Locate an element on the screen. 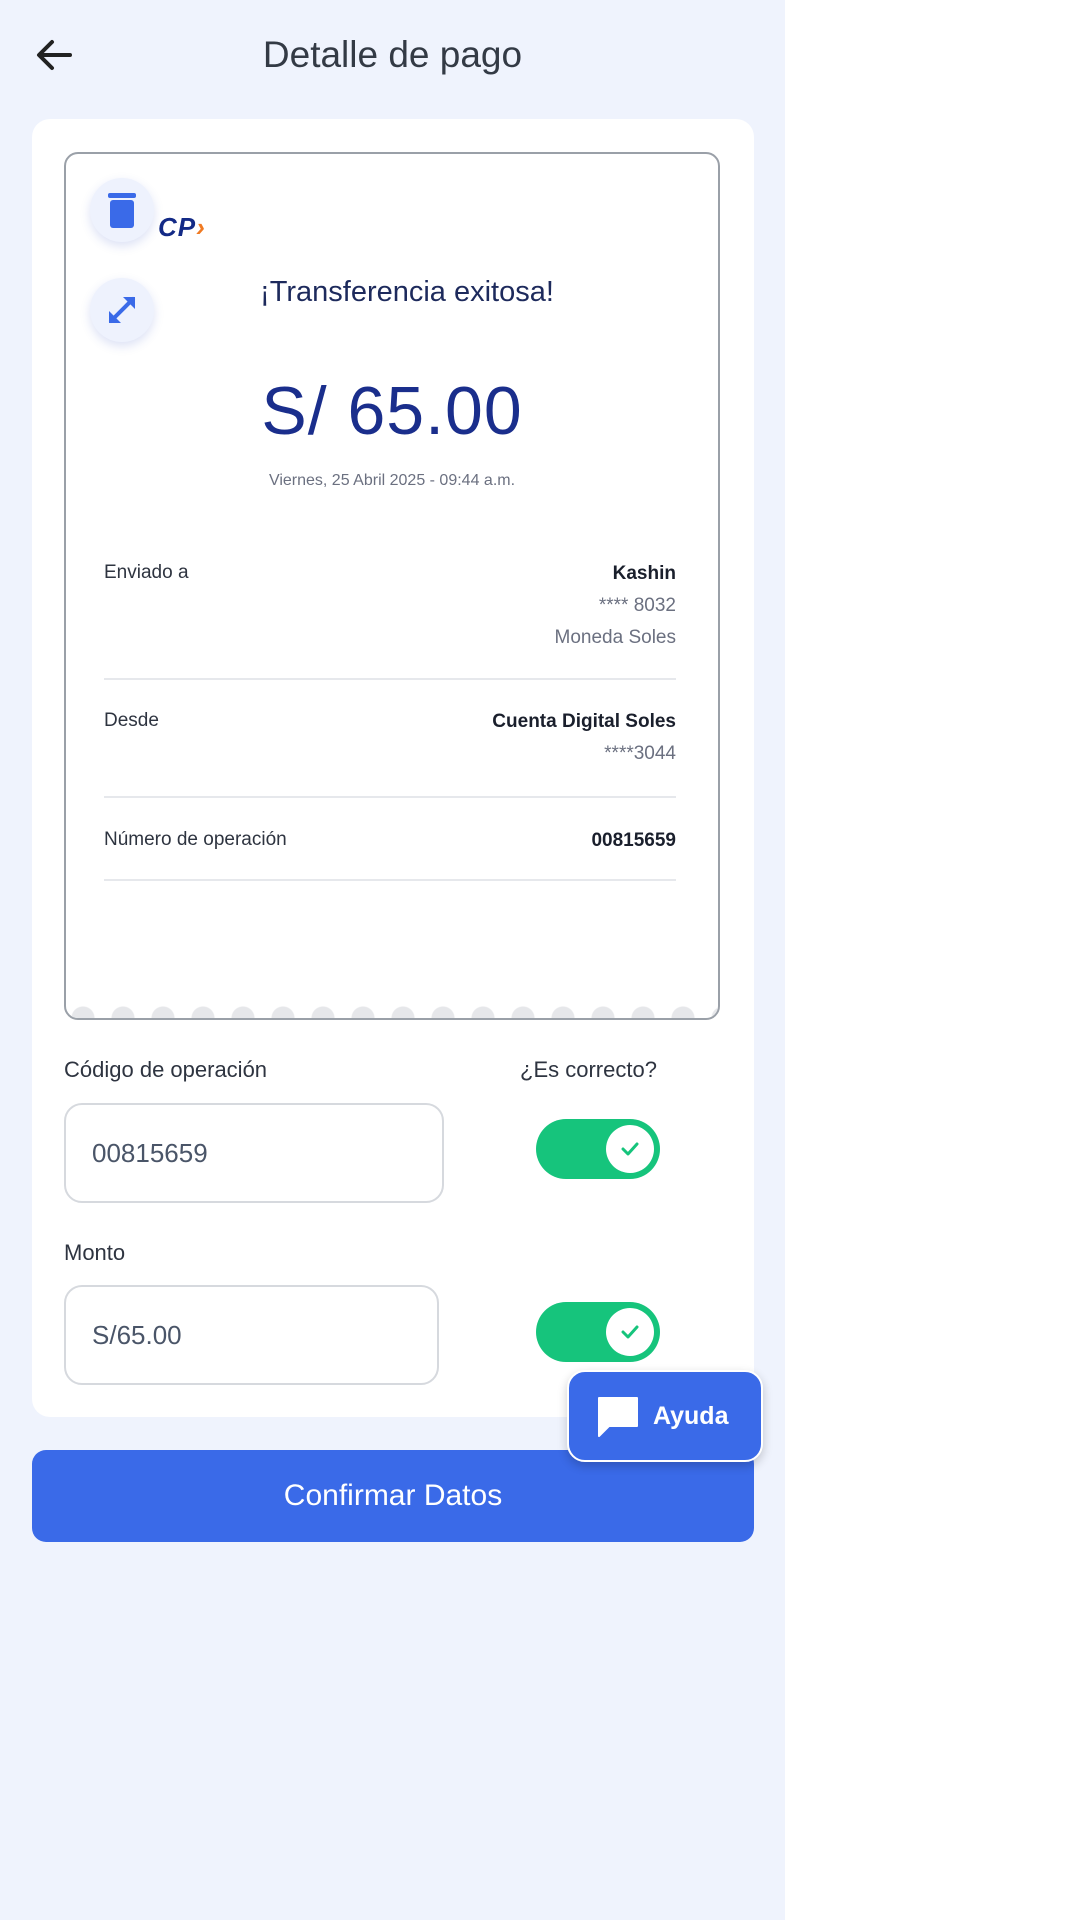  trash-icon is located at coordinates (122, 210).